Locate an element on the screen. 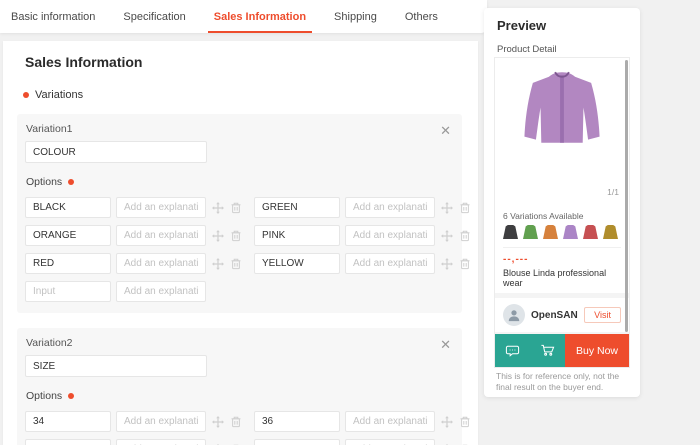 Image resolution: width=700 pixels, height=445 pixels. cart-icon is located at coordinates (548, 350).